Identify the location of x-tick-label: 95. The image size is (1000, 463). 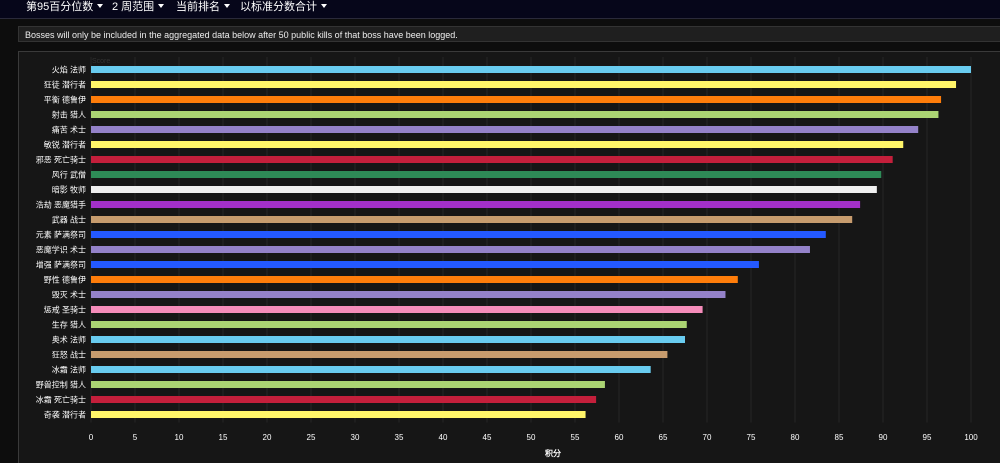
(927, 437).